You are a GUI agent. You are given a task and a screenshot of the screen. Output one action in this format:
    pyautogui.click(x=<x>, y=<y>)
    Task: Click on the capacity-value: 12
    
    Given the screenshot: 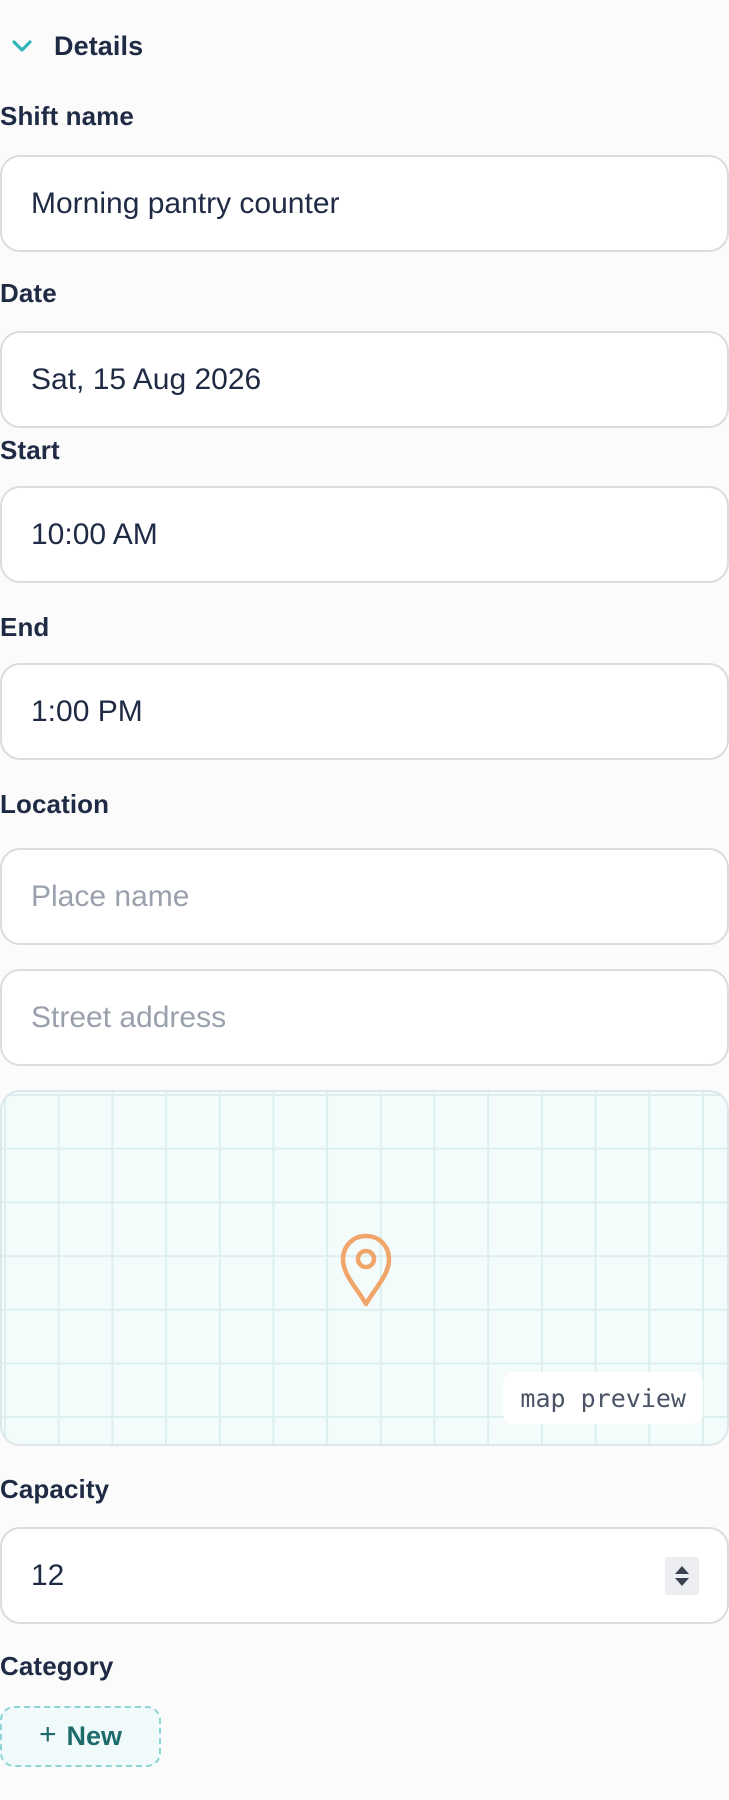 What is the action you would take?
    pyautogui.click(x=48, y=1575)
    